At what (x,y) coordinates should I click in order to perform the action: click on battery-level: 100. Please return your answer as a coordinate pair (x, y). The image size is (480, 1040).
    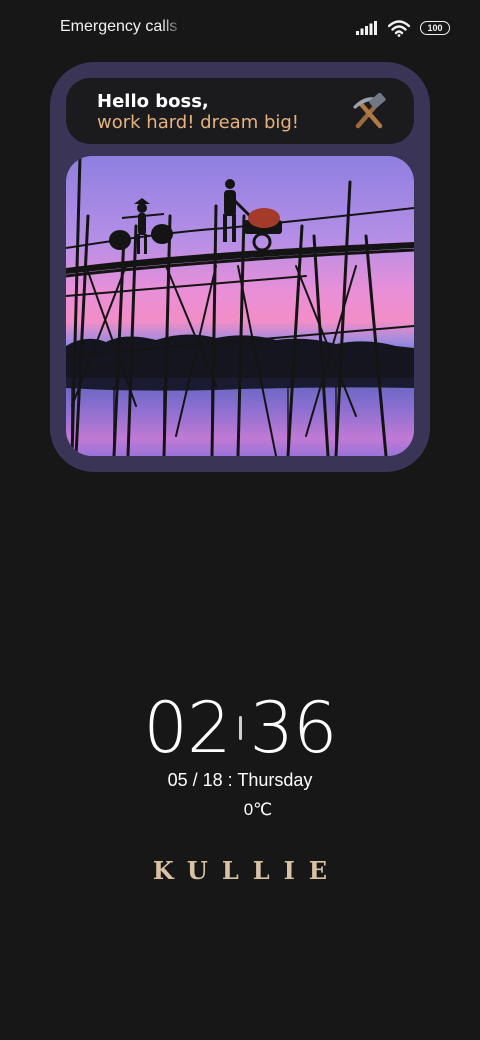
    Looking at the image, I should click on (435, 27).